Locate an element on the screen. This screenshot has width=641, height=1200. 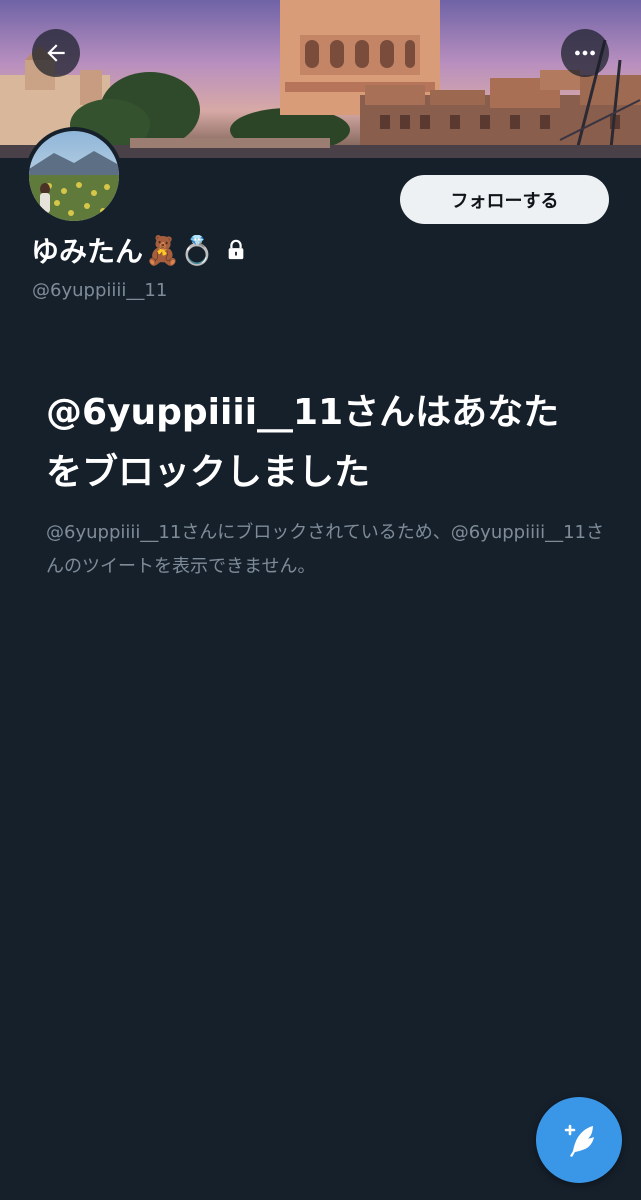
compose-tweet-icon is located at coordinates (579, 1140).